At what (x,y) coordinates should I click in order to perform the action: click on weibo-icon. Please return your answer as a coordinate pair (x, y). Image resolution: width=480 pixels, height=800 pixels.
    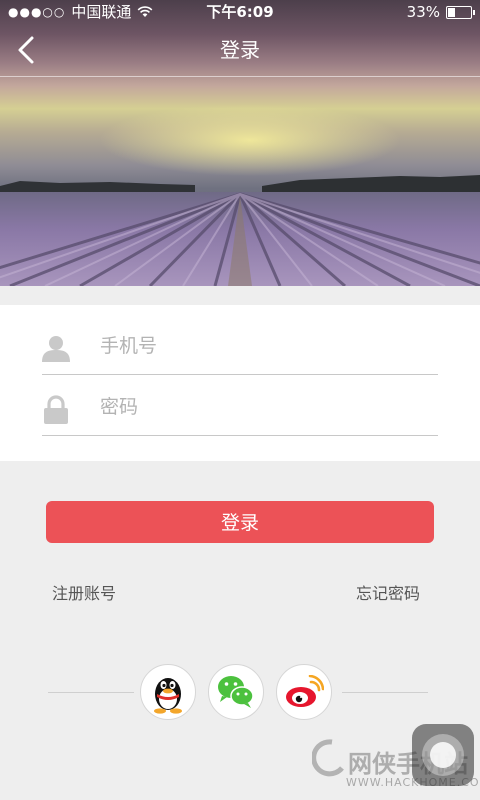
    Looking at the image, I should click on (305, 691).